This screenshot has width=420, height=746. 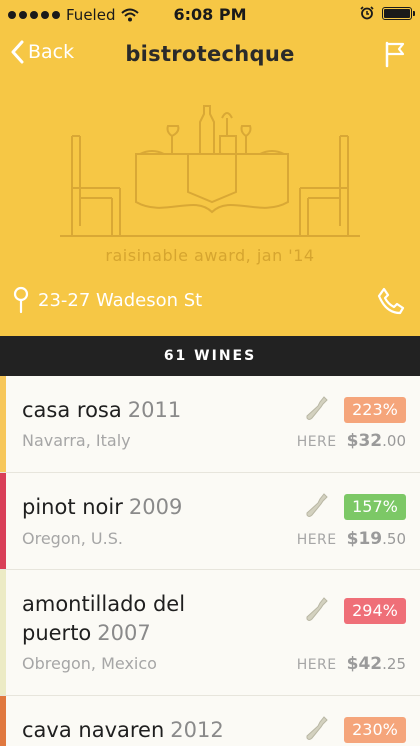 I want to click on wine-year: 2012, so click(x=197, y=730).